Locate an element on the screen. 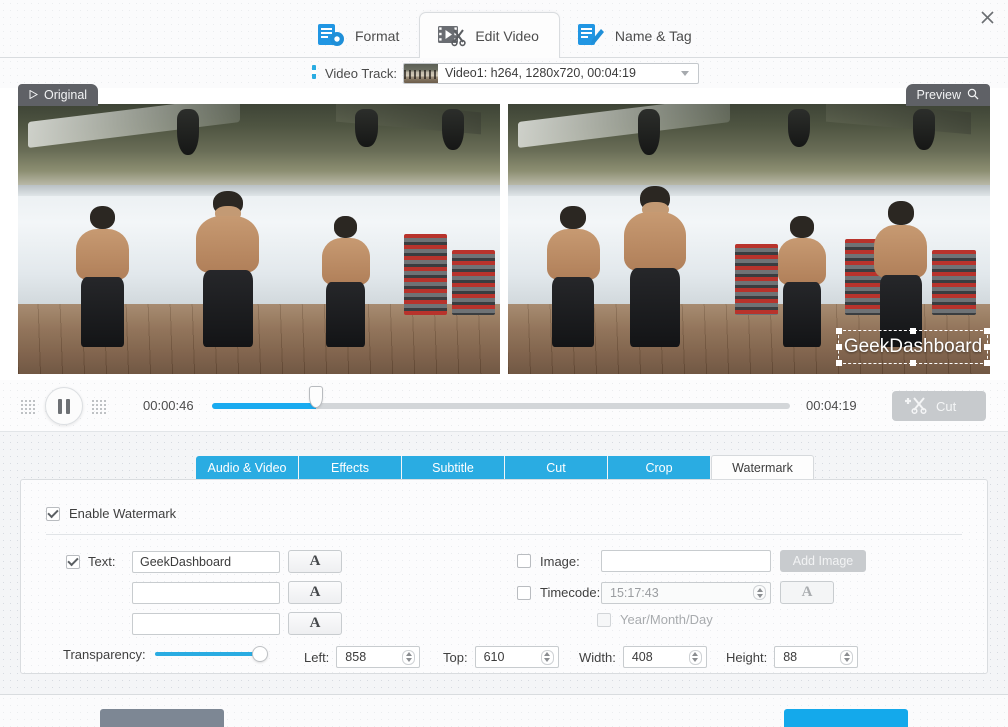 The height and width of the screenshot is (727, 1008). transparency-row: Transparency: is located at coordinates (166, 654).